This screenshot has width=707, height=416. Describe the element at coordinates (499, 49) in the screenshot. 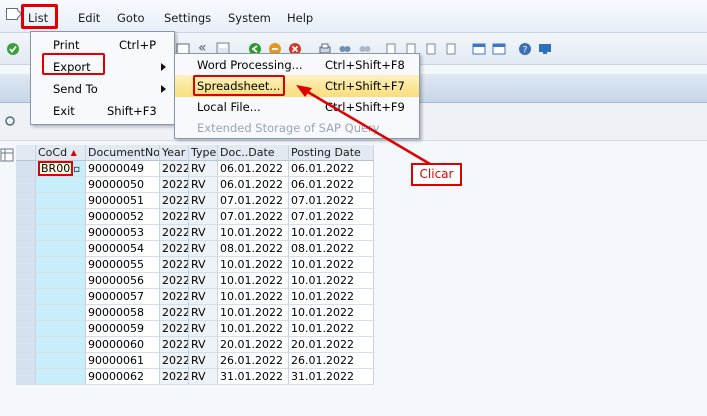

I see `shortcut-icon` at that location.